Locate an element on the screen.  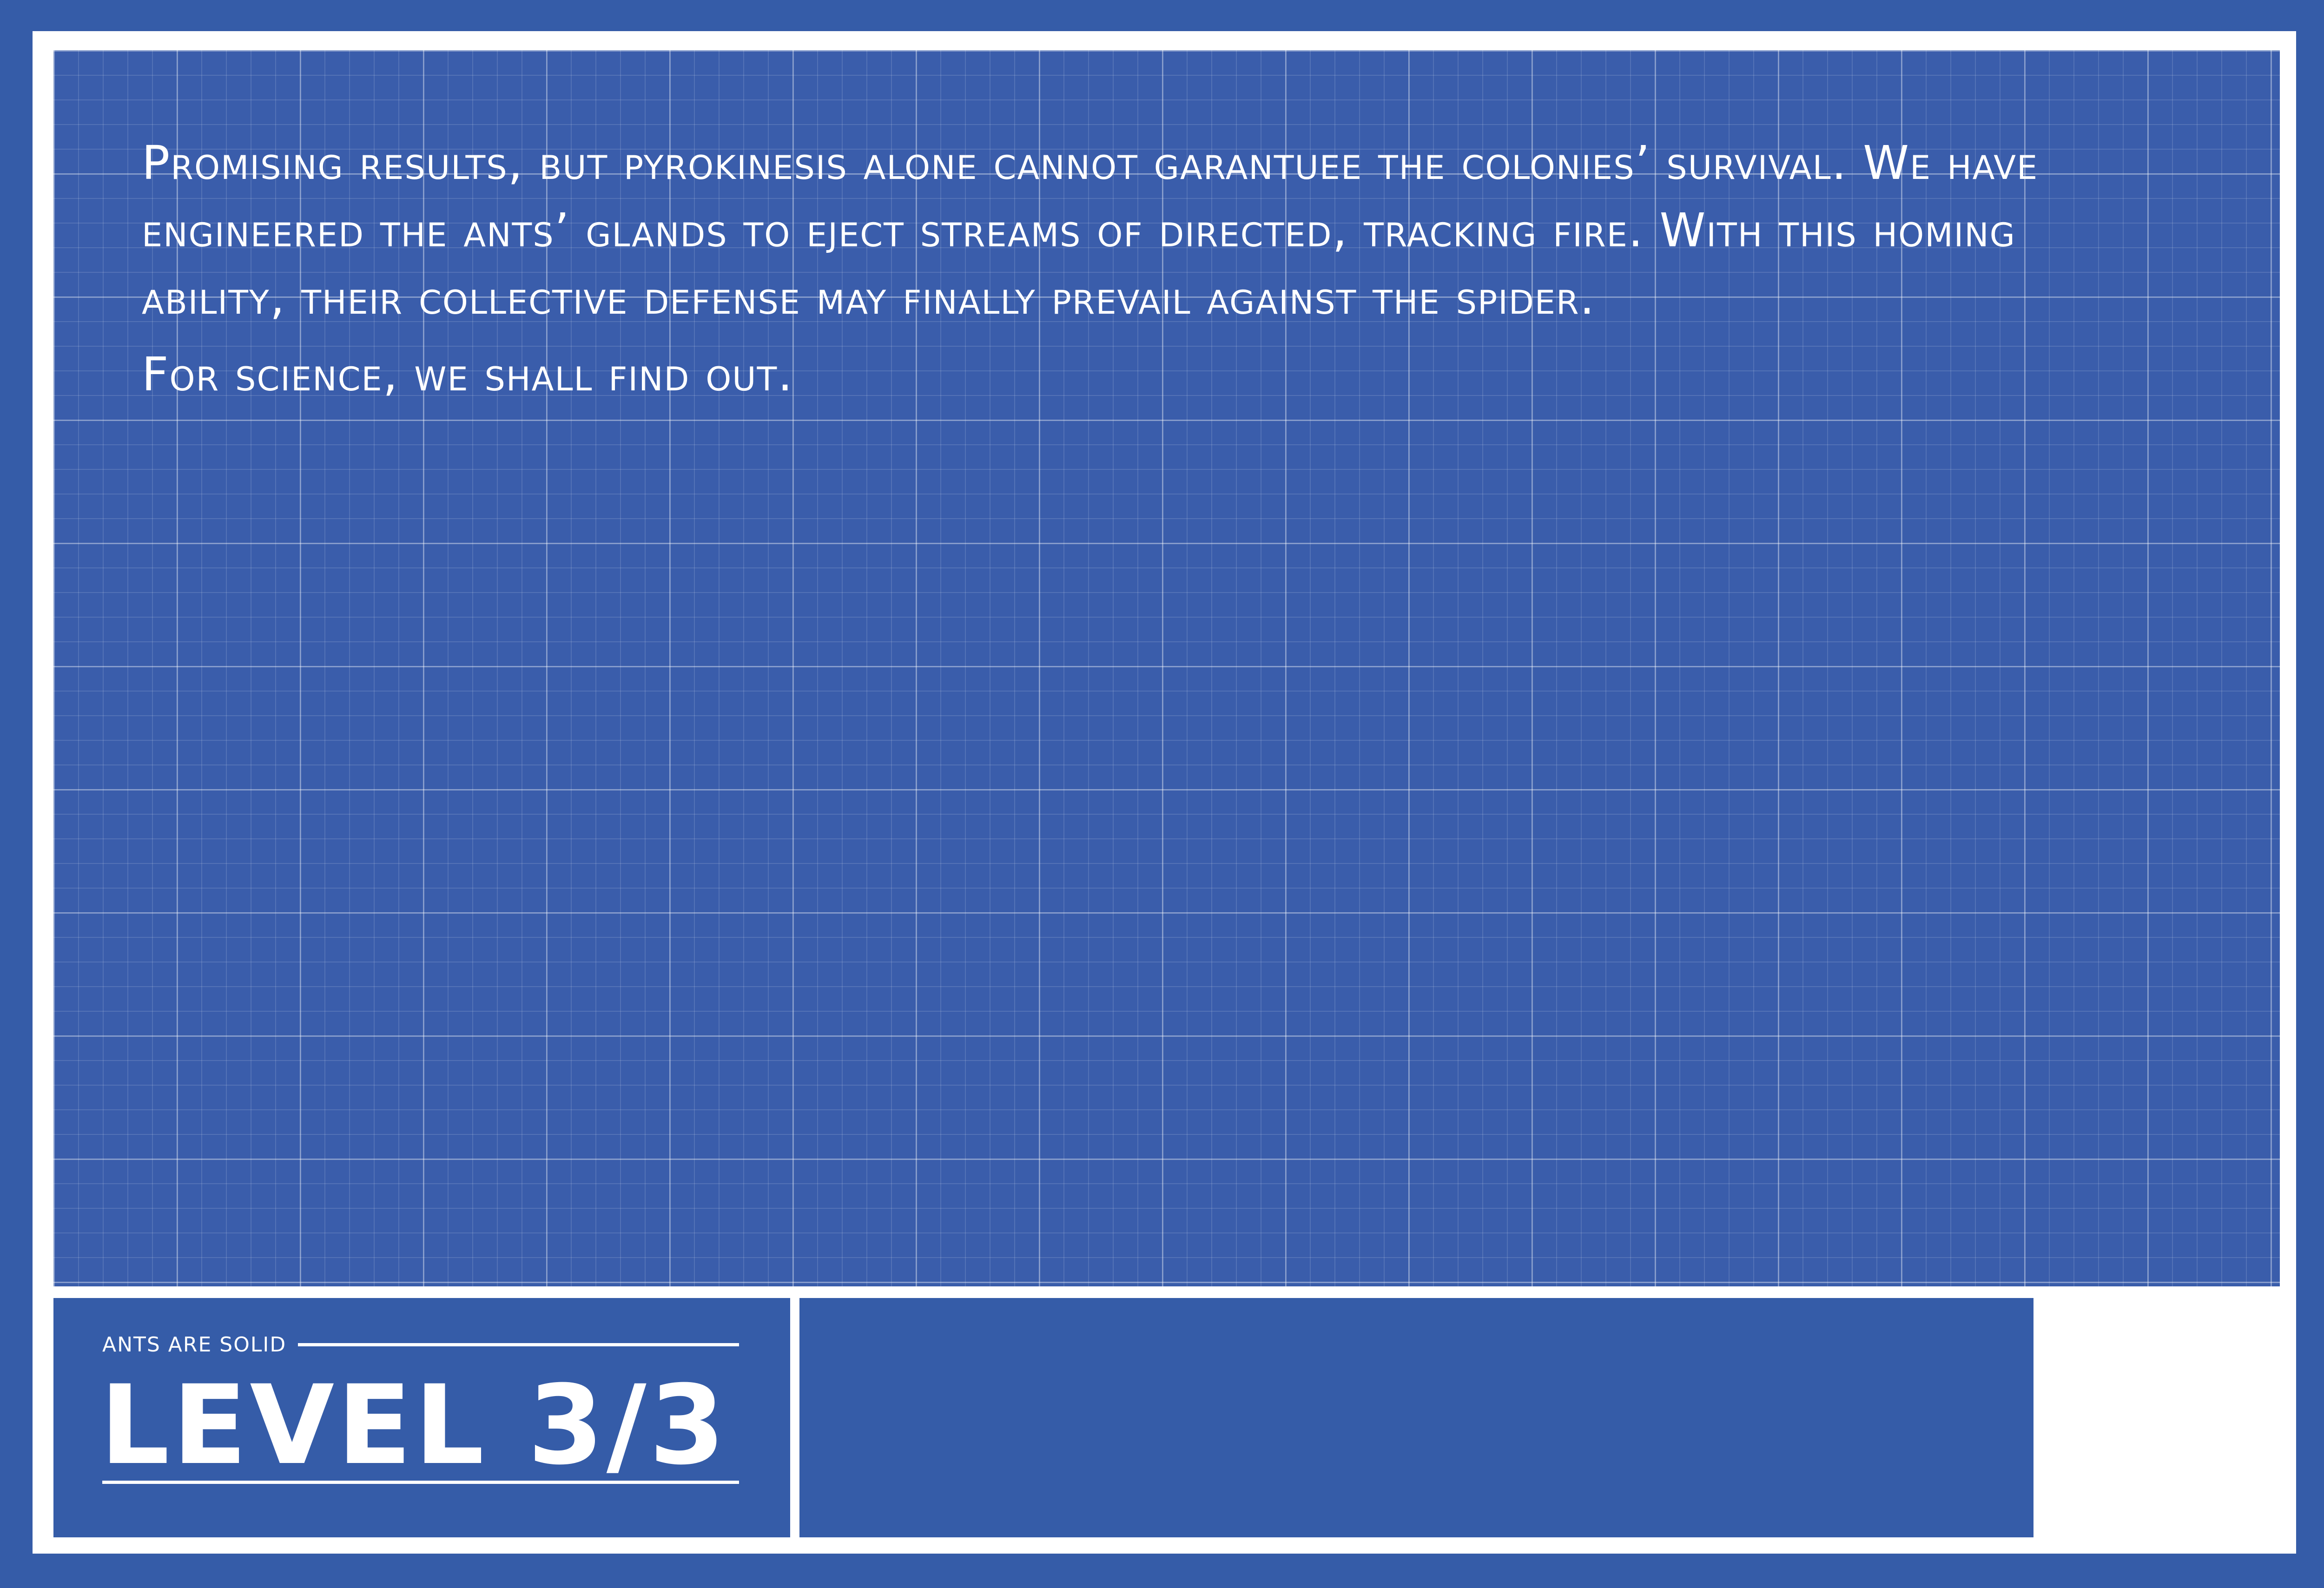
game-name: ants are solid is located at coordinates (194, 1344).